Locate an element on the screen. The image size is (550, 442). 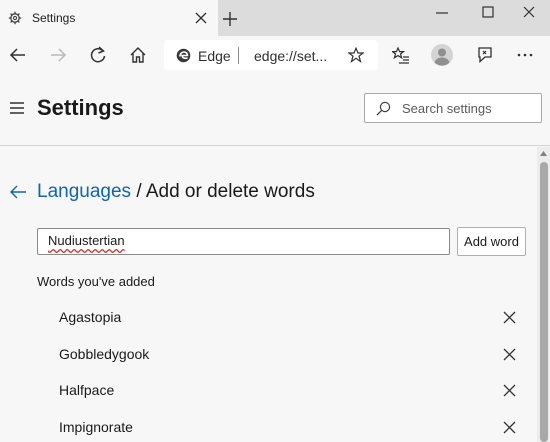
minimize-icon is located at coordinates (442, 12).